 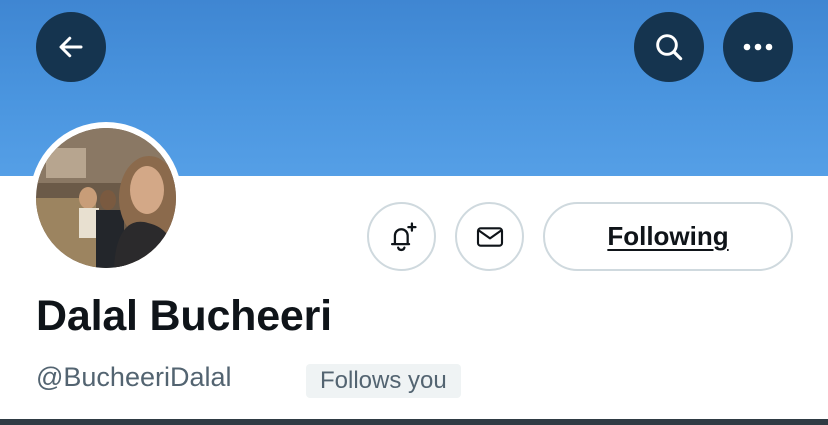 I want to click on follows-you-badge: Follows you, so click(x=383, y=381).